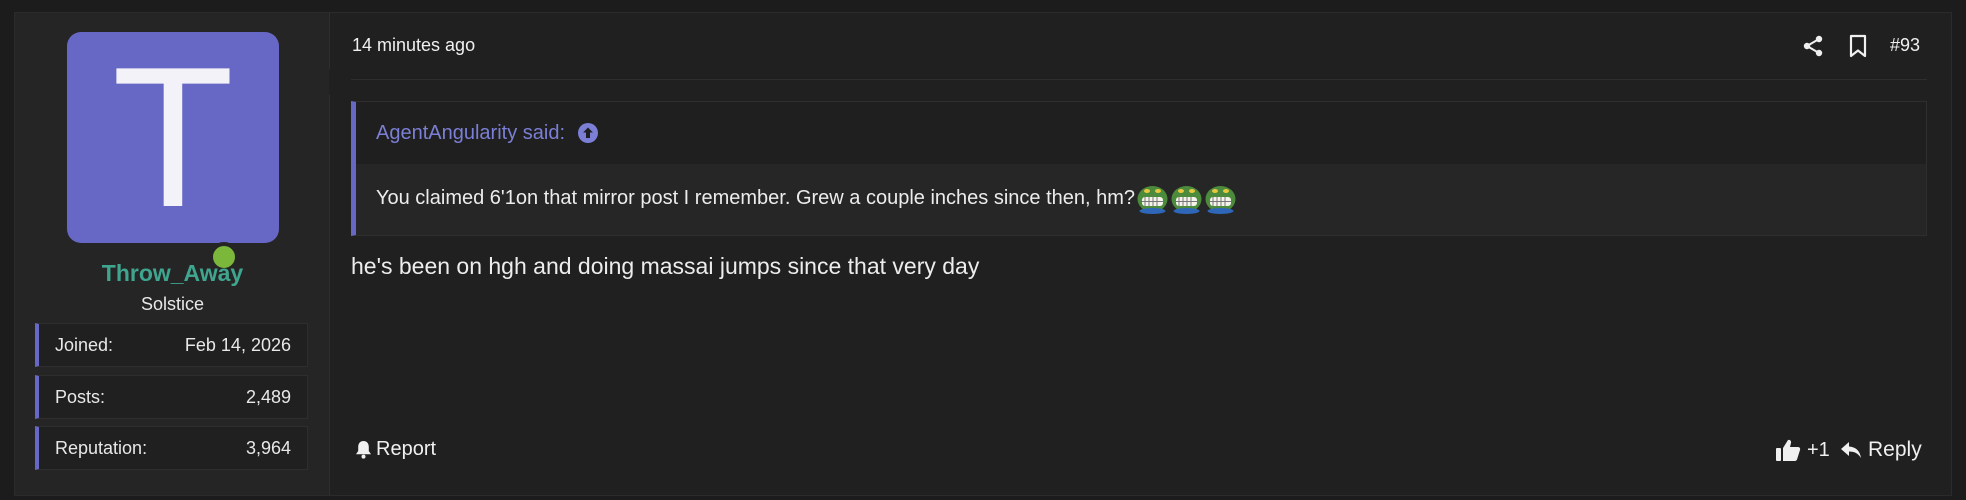 Image resolution: width=1966 pixels, height=500 pixels. What do you see at coordinates (406, 449) in the screenshot?
I see `report-label: Report` at bounding box center [406, 449].